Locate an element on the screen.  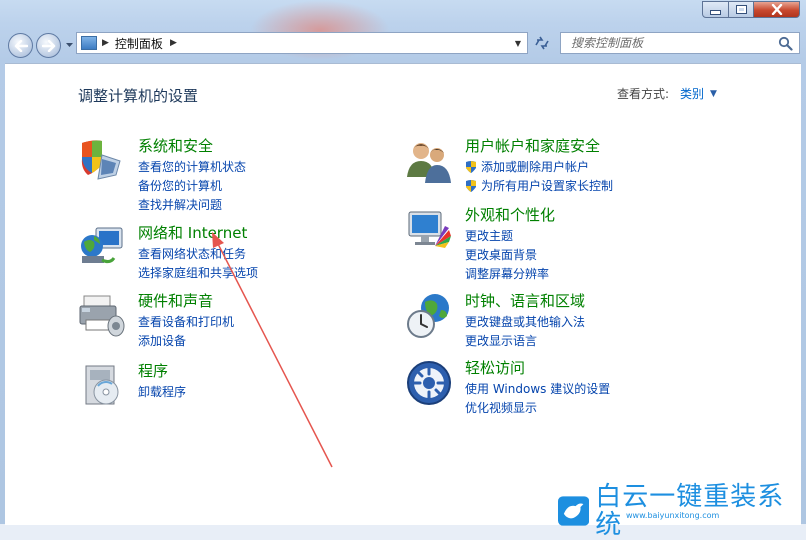
window-controls is located at coordinates (751, 10).